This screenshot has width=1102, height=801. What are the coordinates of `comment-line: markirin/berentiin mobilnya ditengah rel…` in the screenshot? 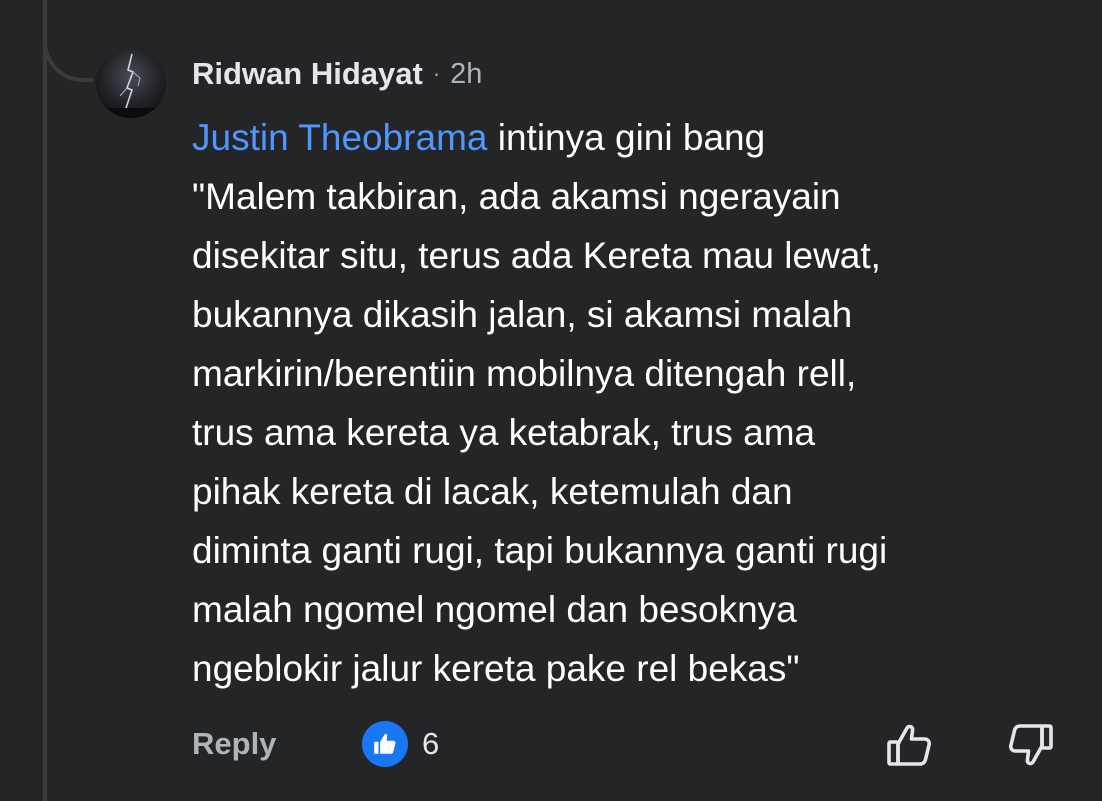 It's located at (524, 373).